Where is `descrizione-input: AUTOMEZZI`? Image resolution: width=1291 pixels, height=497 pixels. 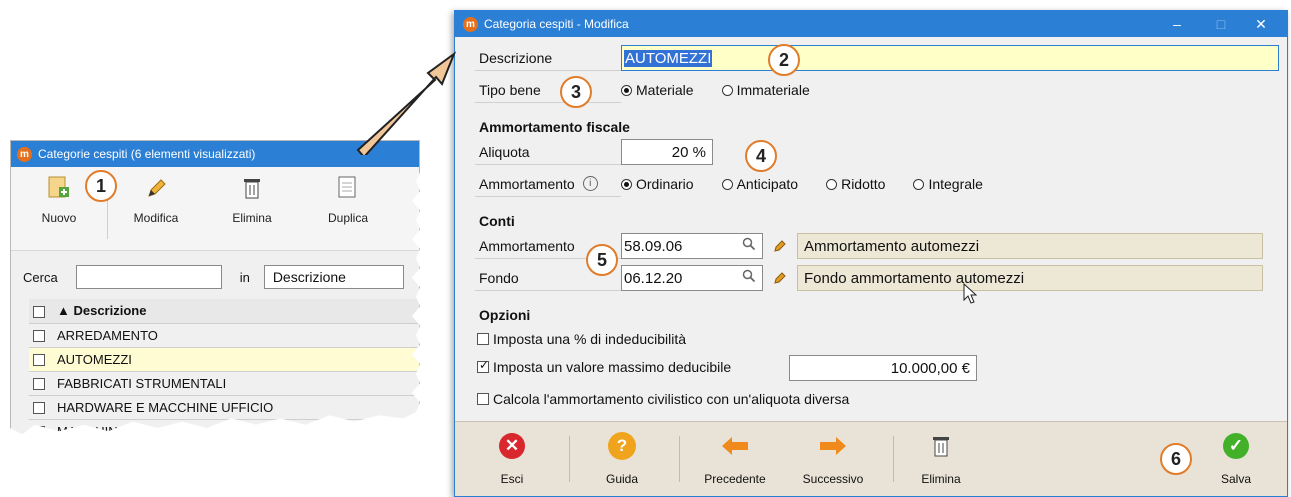 descrizione-input: AUTOMEZZI is located at coordinates (950, 58).